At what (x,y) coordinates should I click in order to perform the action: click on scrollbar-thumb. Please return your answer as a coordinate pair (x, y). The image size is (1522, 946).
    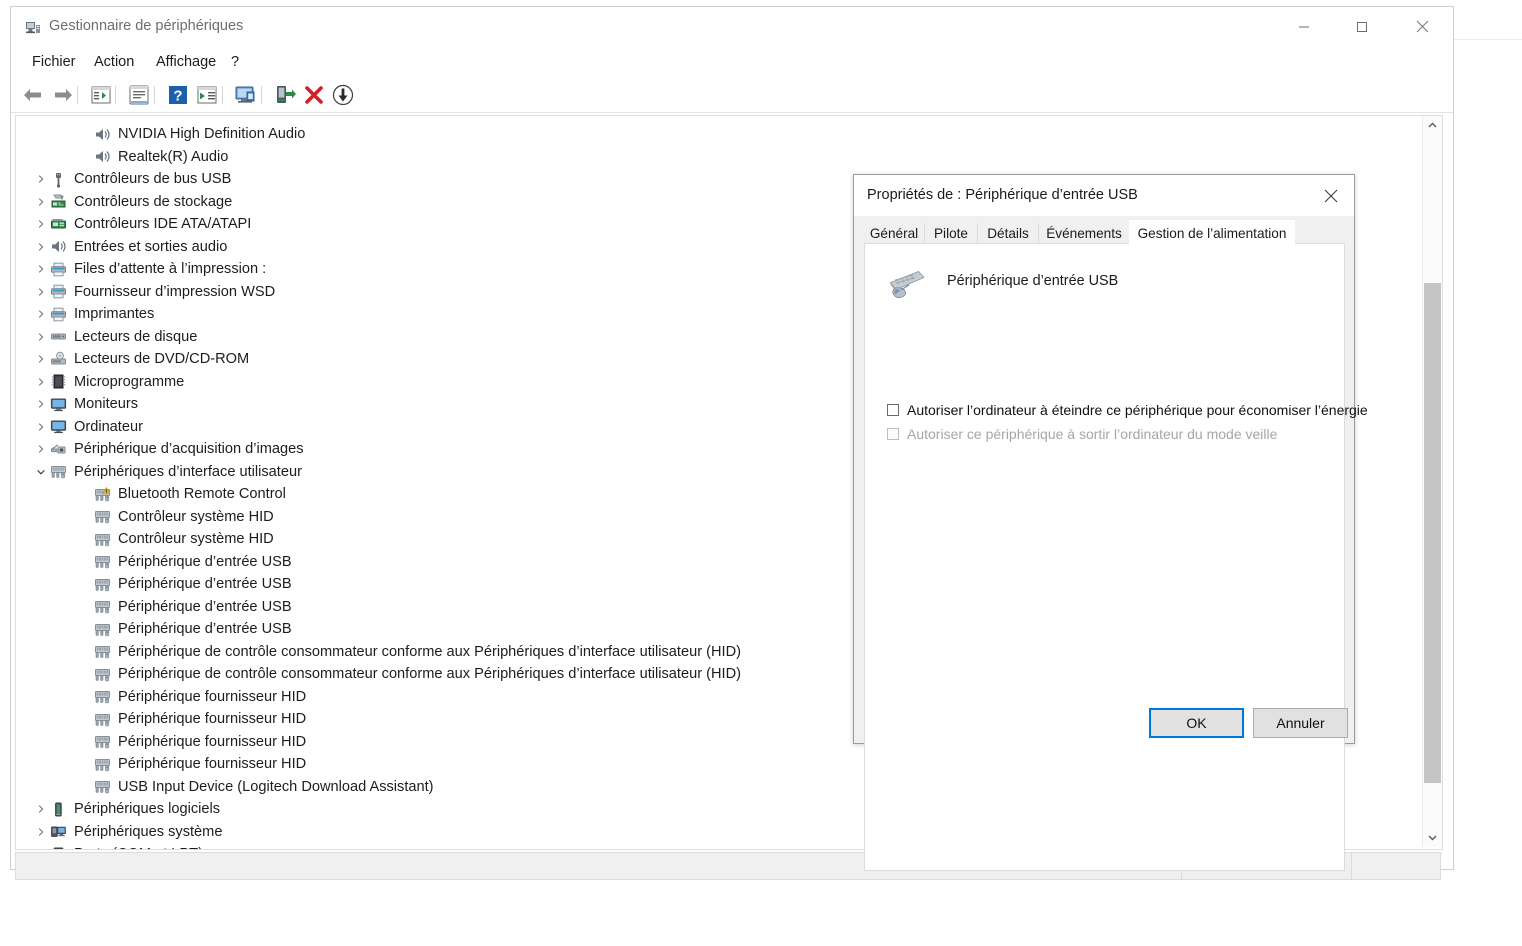
    Looking at the image, I should click on (1432, 533).